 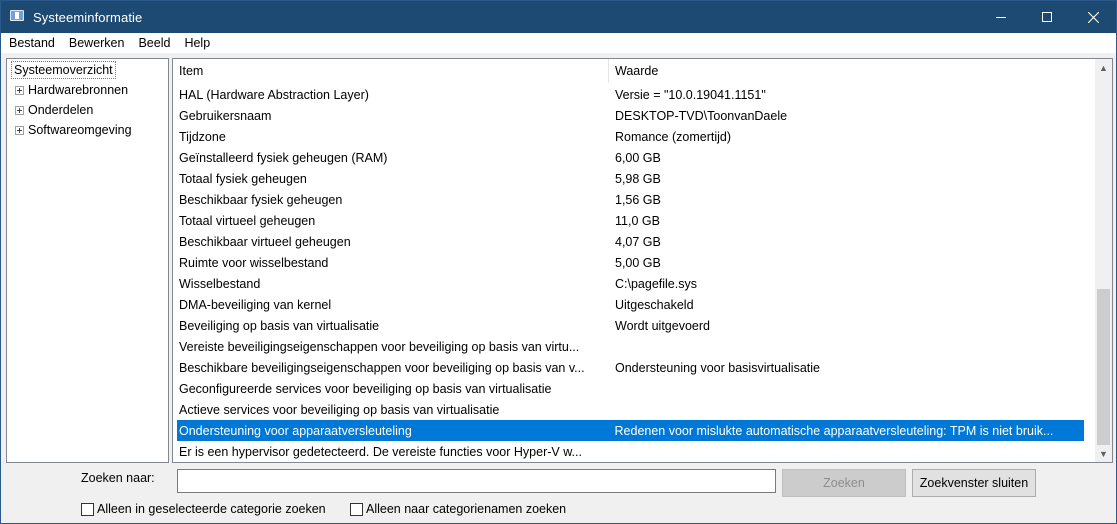 What do you see at coordinates (852, 71) in the screenshot?
I see `column-header-value: Waarde` at bounding box center [852, 71].